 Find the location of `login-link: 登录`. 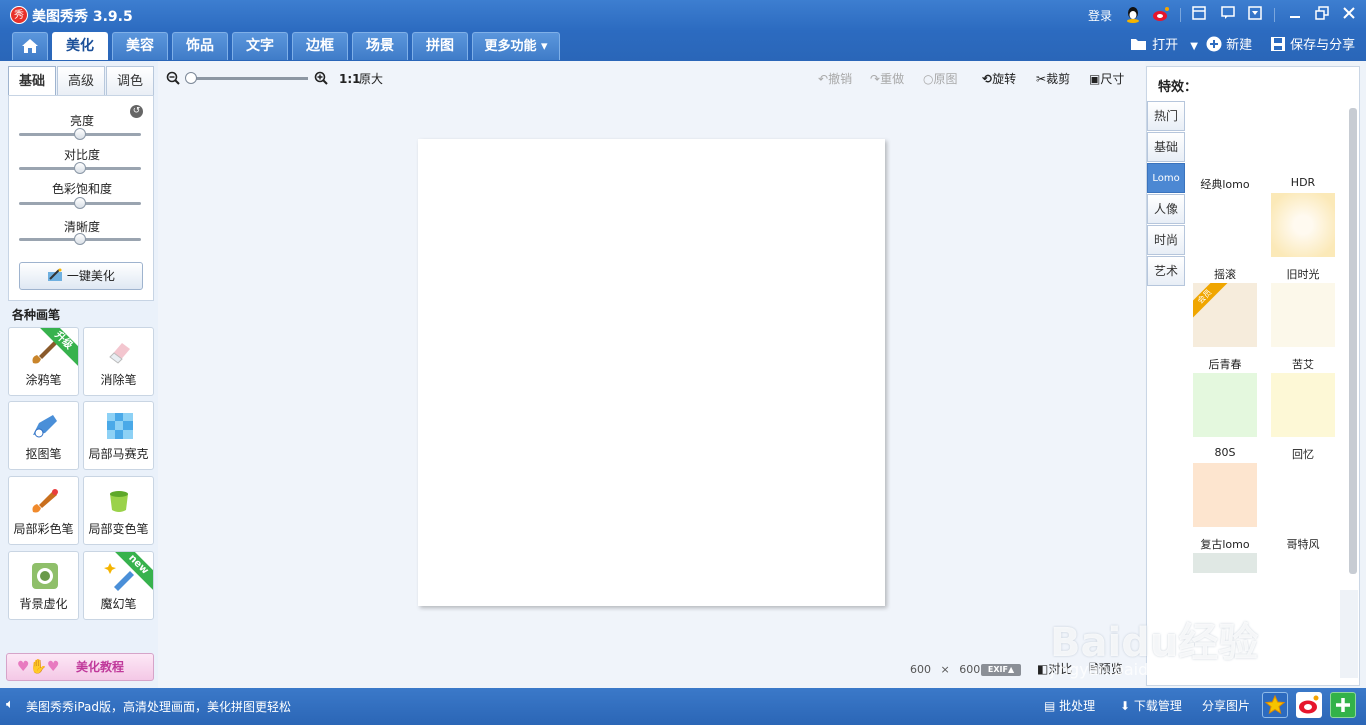

login-link: 登录 is located at coordinates (1100, 15).